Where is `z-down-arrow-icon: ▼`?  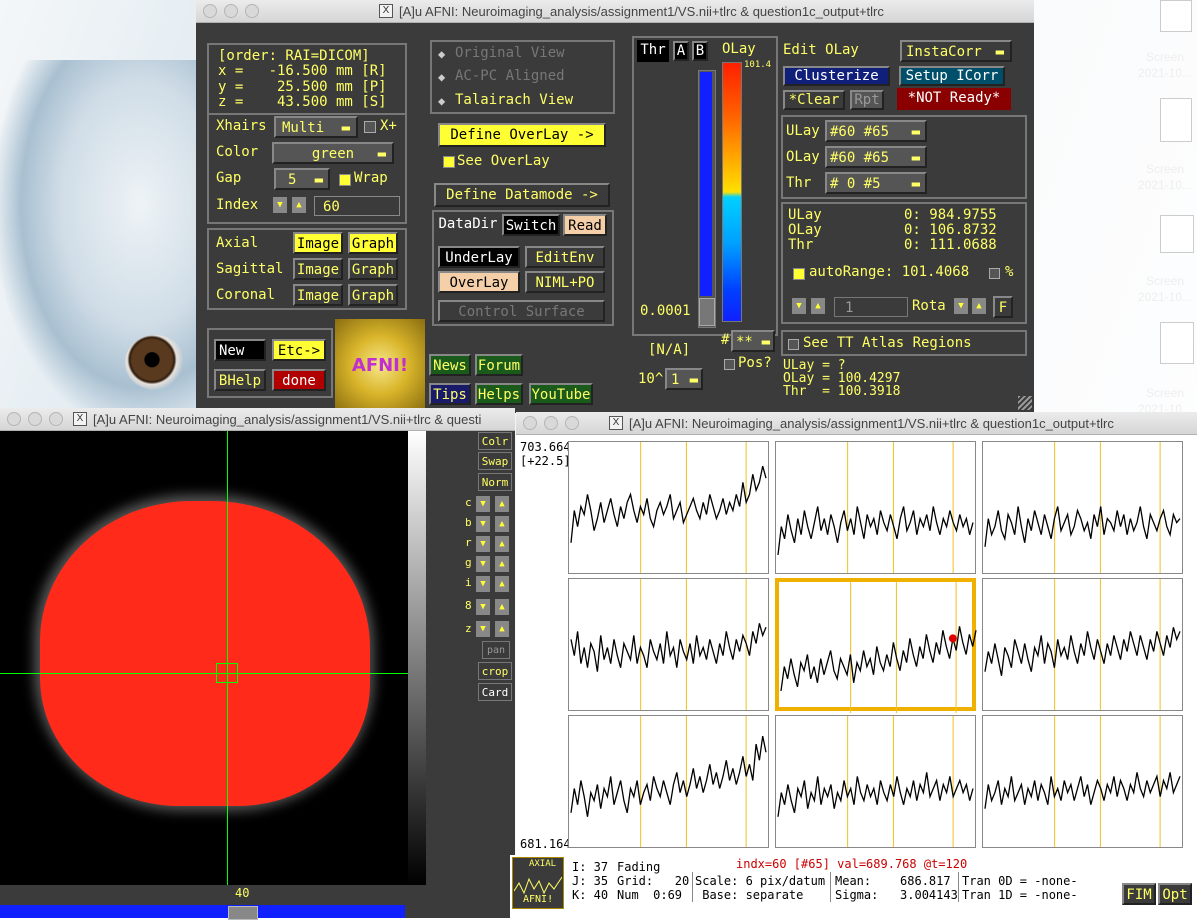 z-down-arrow-icon: ▼ is located at coordinates (483, 629).